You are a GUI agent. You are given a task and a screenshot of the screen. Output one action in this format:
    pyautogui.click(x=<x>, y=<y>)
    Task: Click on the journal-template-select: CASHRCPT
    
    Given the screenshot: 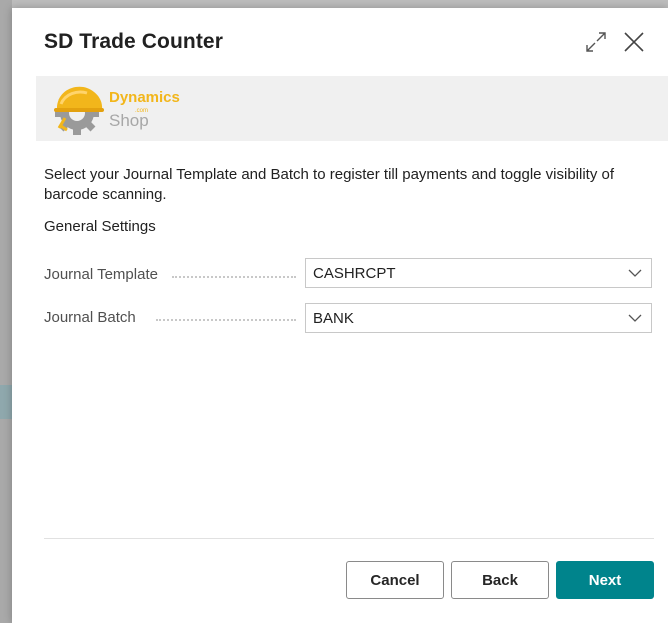 What is the action you would take?
    pyautogui.click(x=478, y=273)
    